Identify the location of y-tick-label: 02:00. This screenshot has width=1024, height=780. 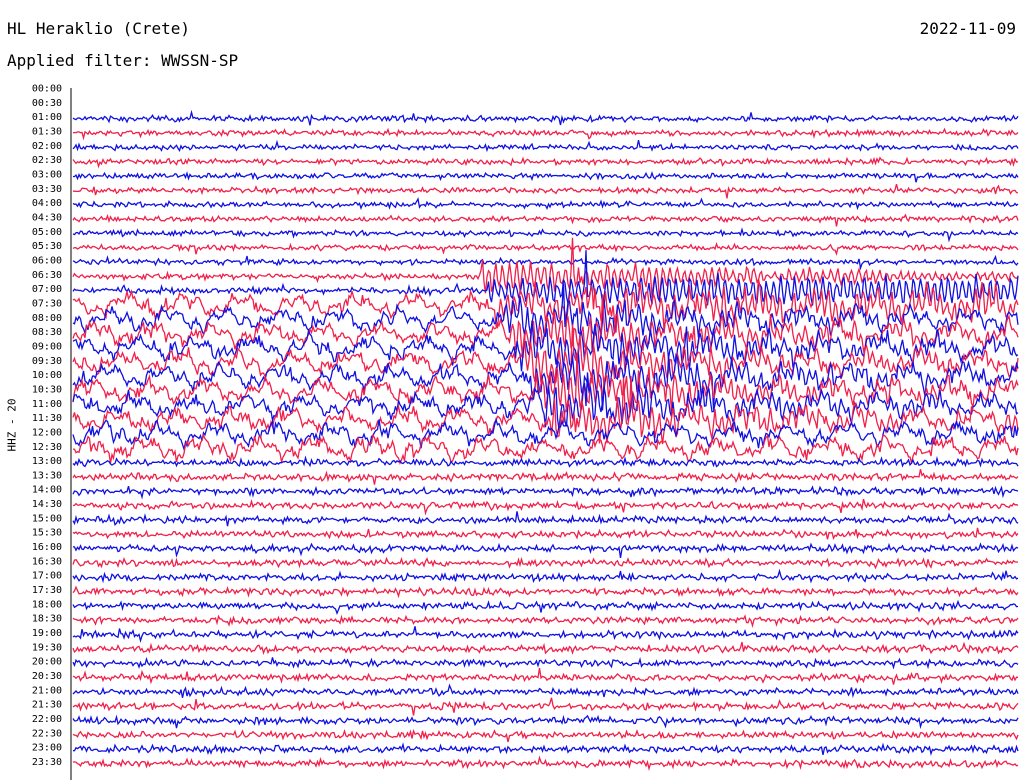
(47, 146).